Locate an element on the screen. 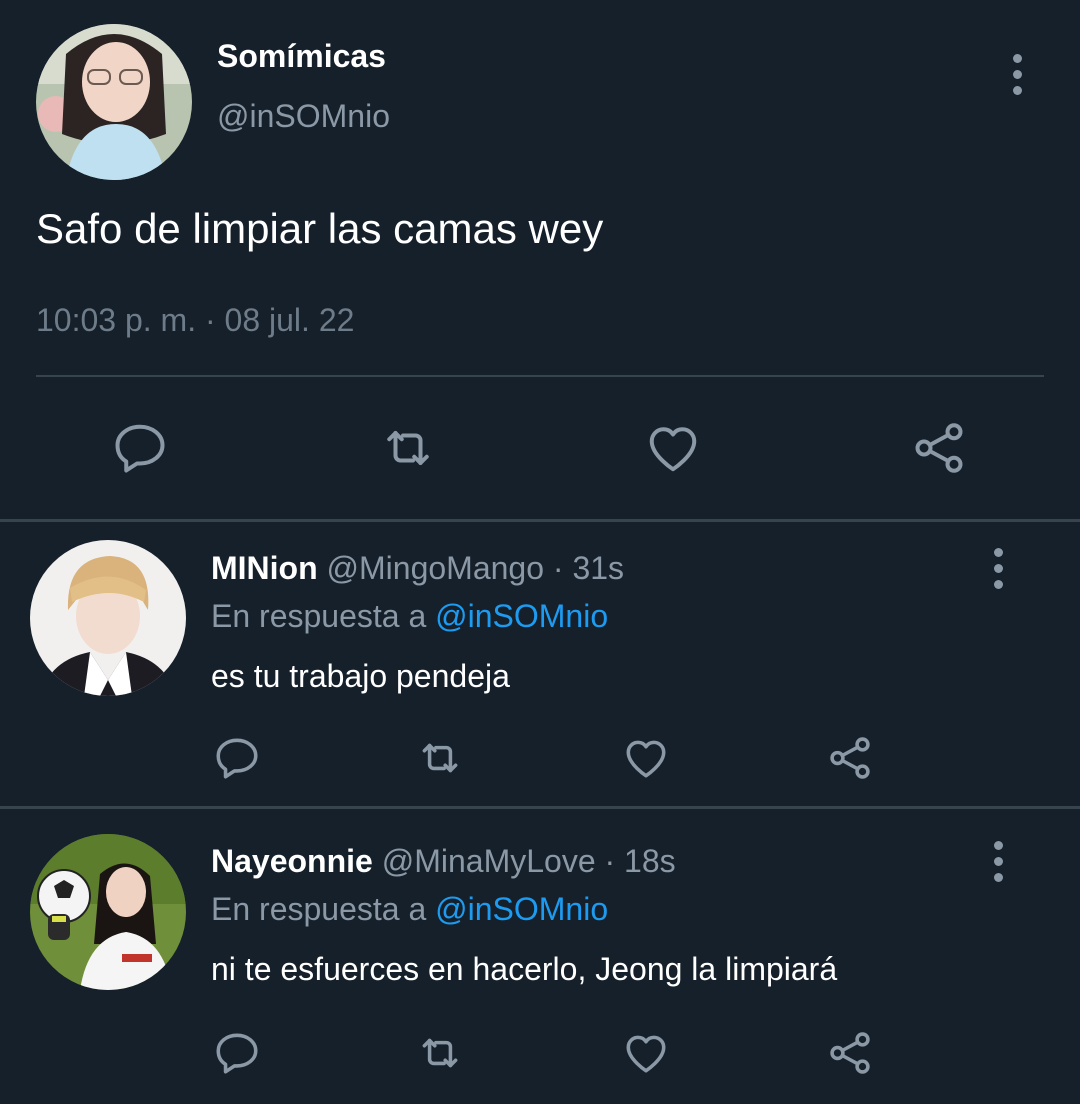 The image size is (1080, 1104). author-name: Nayeonnie is located at coordinates (292, 861).